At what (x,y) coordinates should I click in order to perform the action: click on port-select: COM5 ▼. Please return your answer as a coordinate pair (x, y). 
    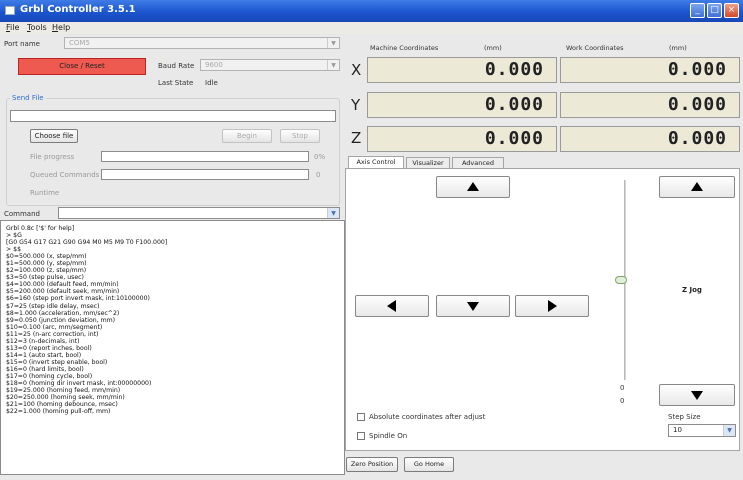
    Looking at the image, I should click on (202, 43).